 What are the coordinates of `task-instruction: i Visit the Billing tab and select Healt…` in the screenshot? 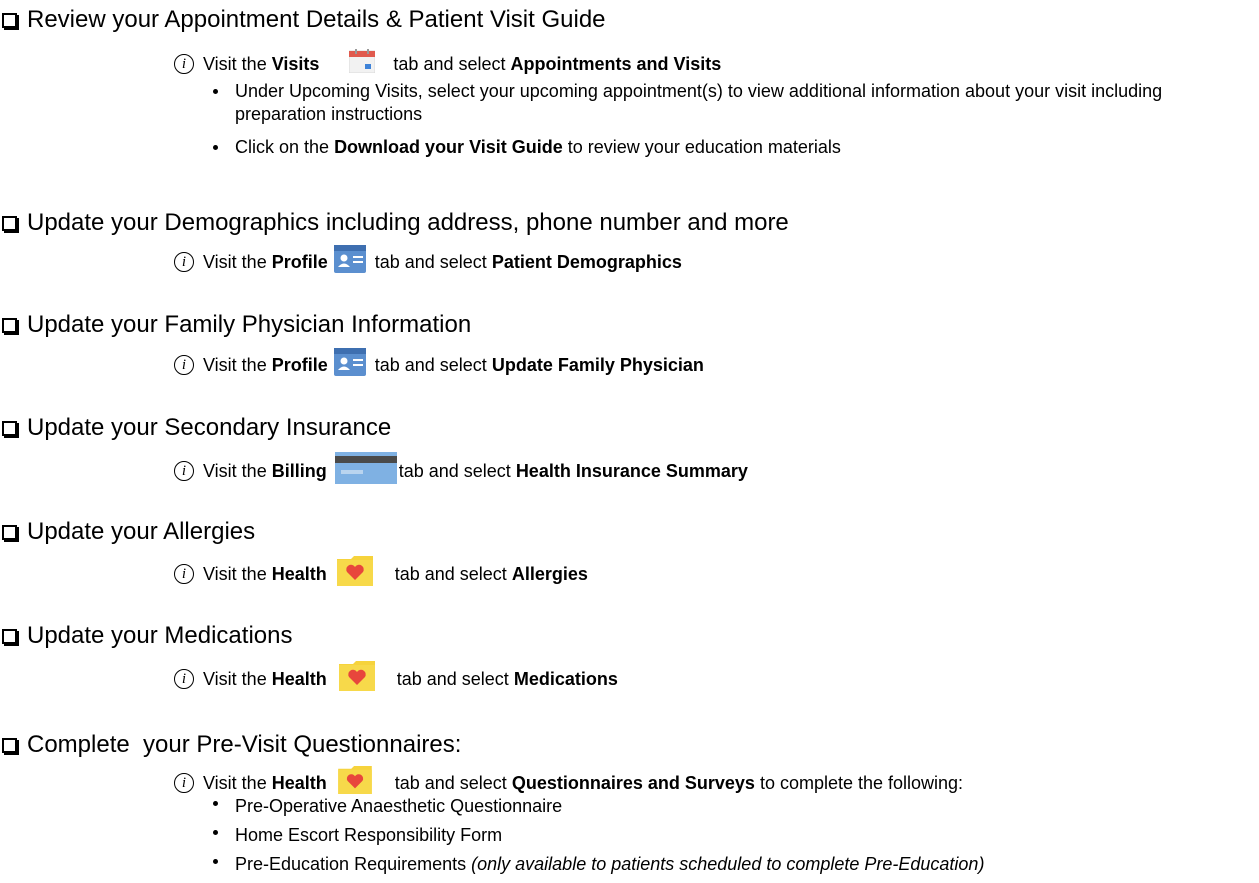 It's located at (461, 470).